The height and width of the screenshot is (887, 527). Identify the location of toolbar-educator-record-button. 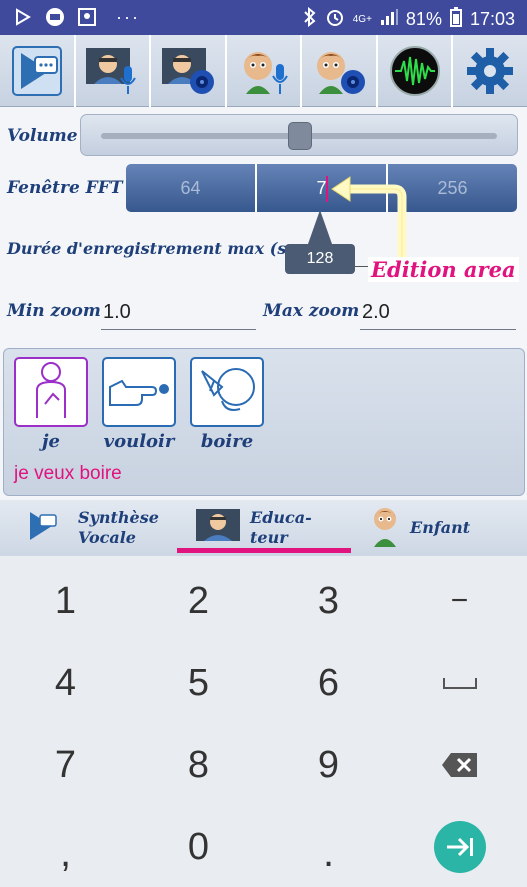
(114, 71).